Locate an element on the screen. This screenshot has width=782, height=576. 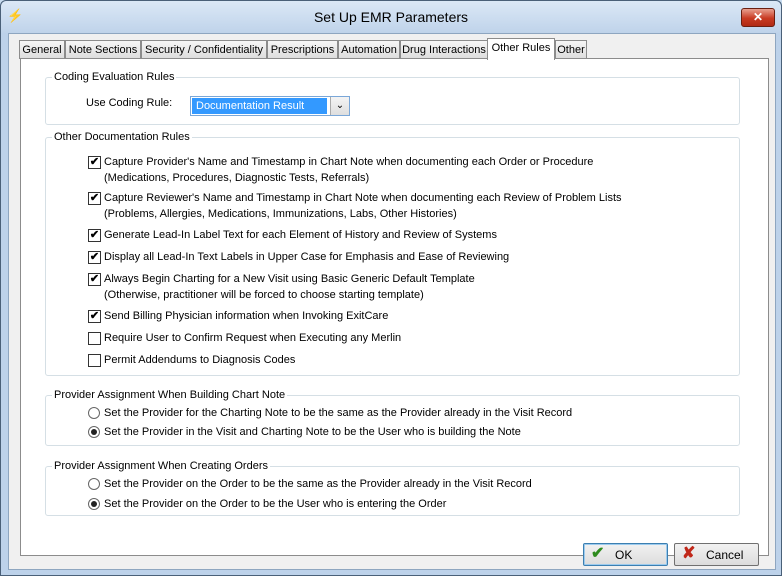
confirm-merlin-checkbox is located at coordinates (94, 338).